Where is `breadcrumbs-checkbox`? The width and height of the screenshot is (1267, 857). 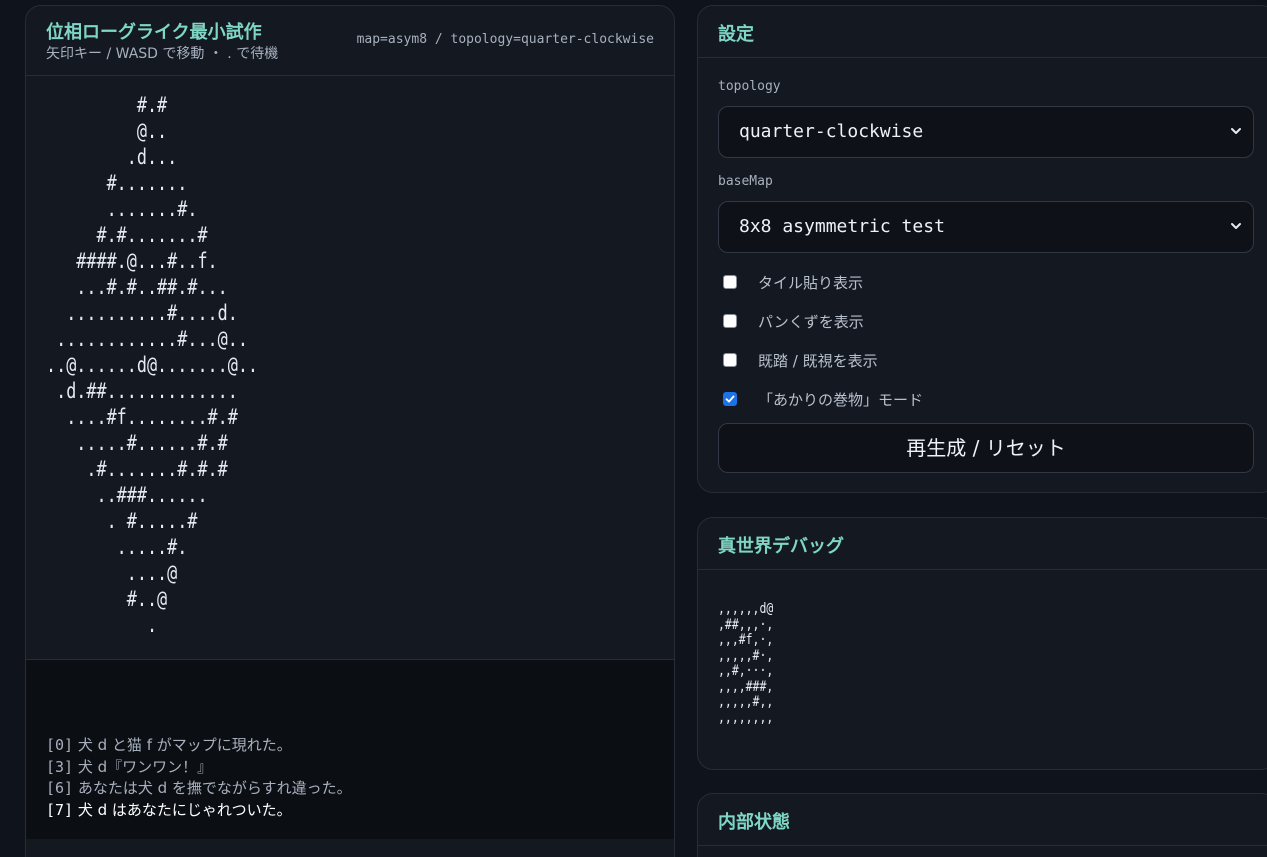
breadcrumbs-checkbox is located at coordinates (730, 321).